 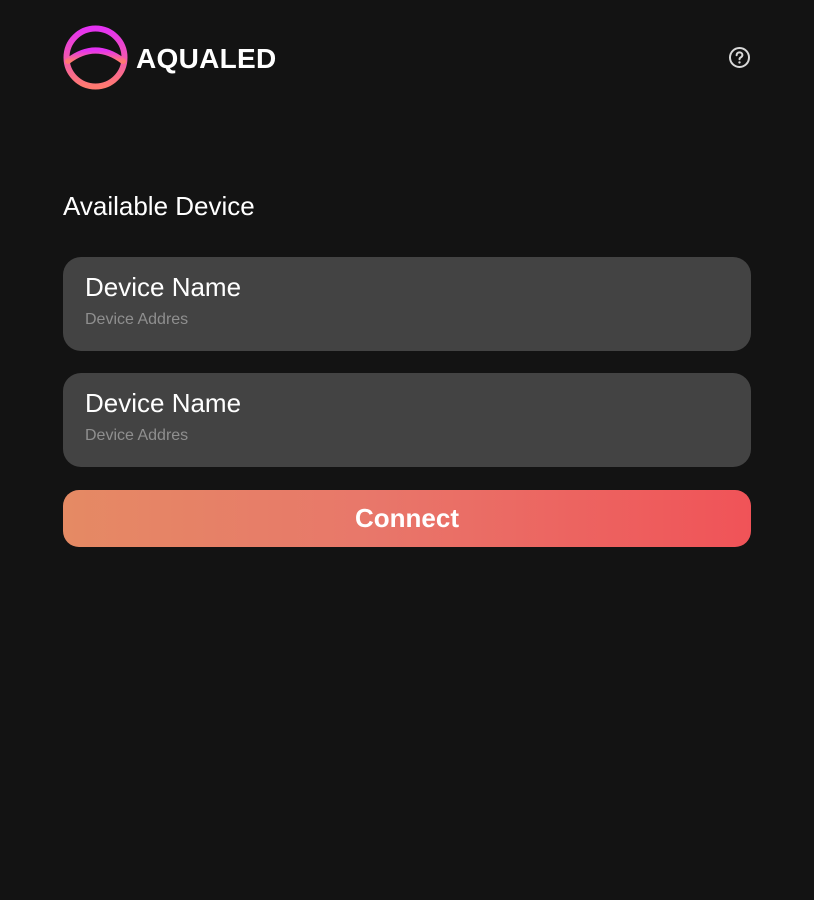 I want to click on section-title: Available Device, so click(x=159, y=206).